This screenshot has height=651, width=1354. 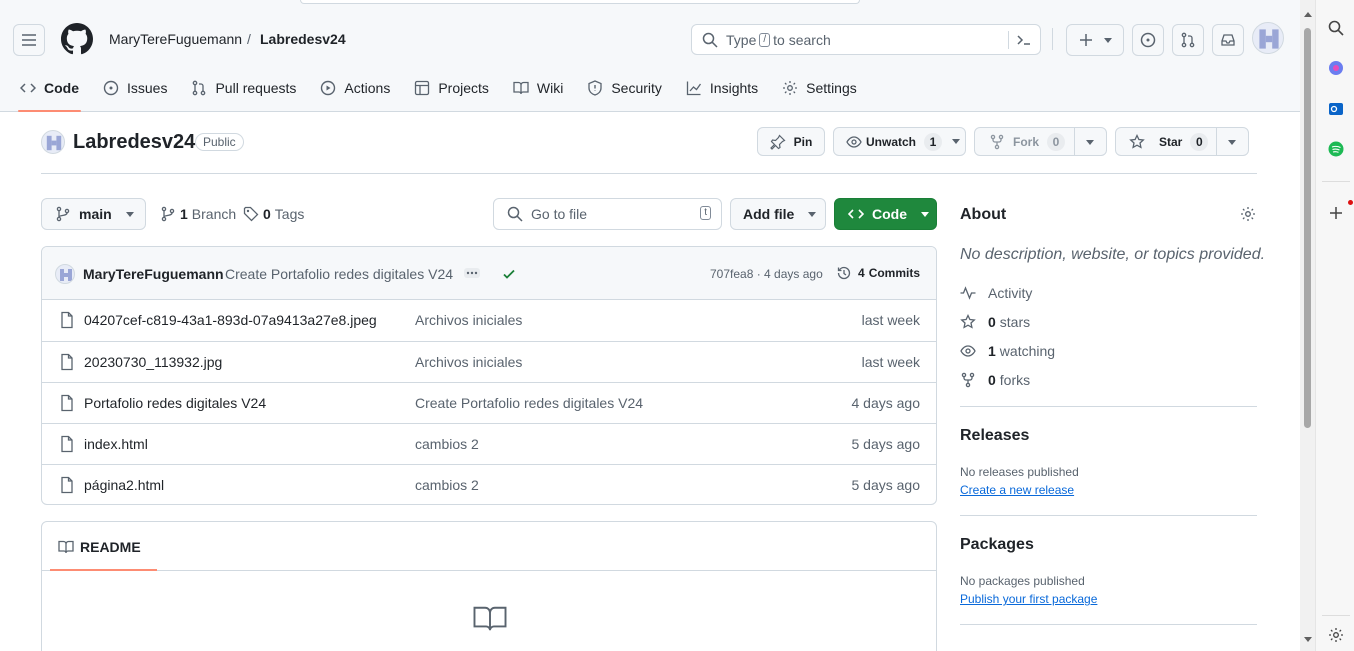 I want to click on tab-settings: Settings, so click(x=819, y=88).